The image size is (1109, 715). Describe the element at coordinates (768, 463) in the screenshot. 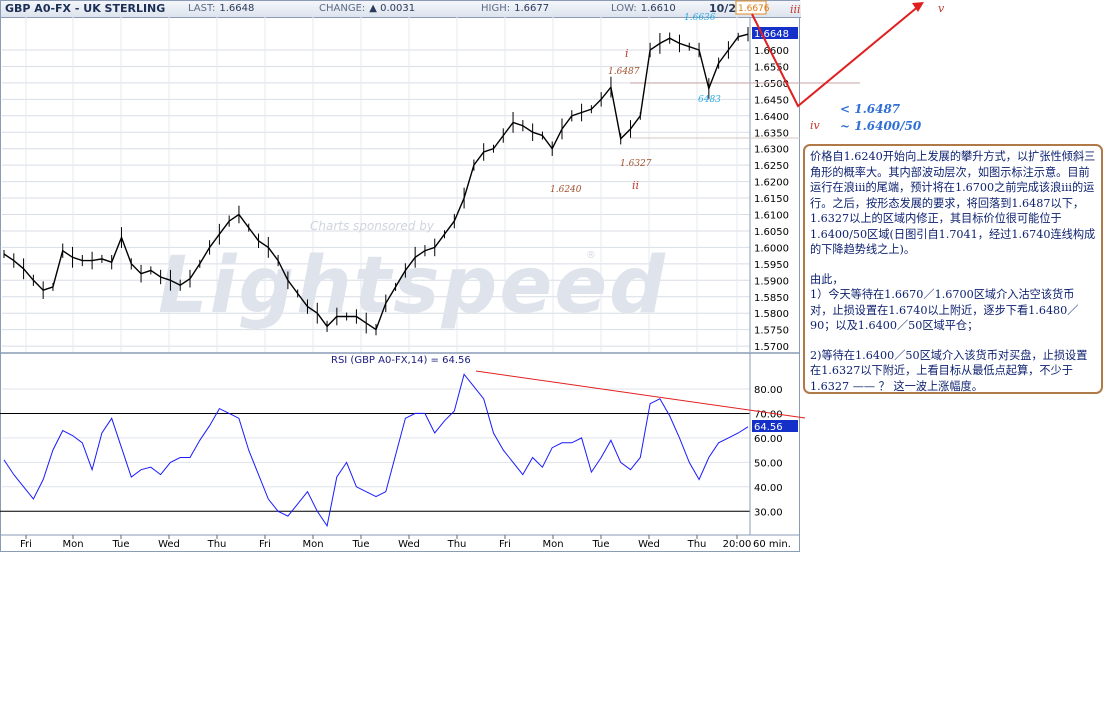

I see `rsi-y-tick-label: 50.00` at that location.